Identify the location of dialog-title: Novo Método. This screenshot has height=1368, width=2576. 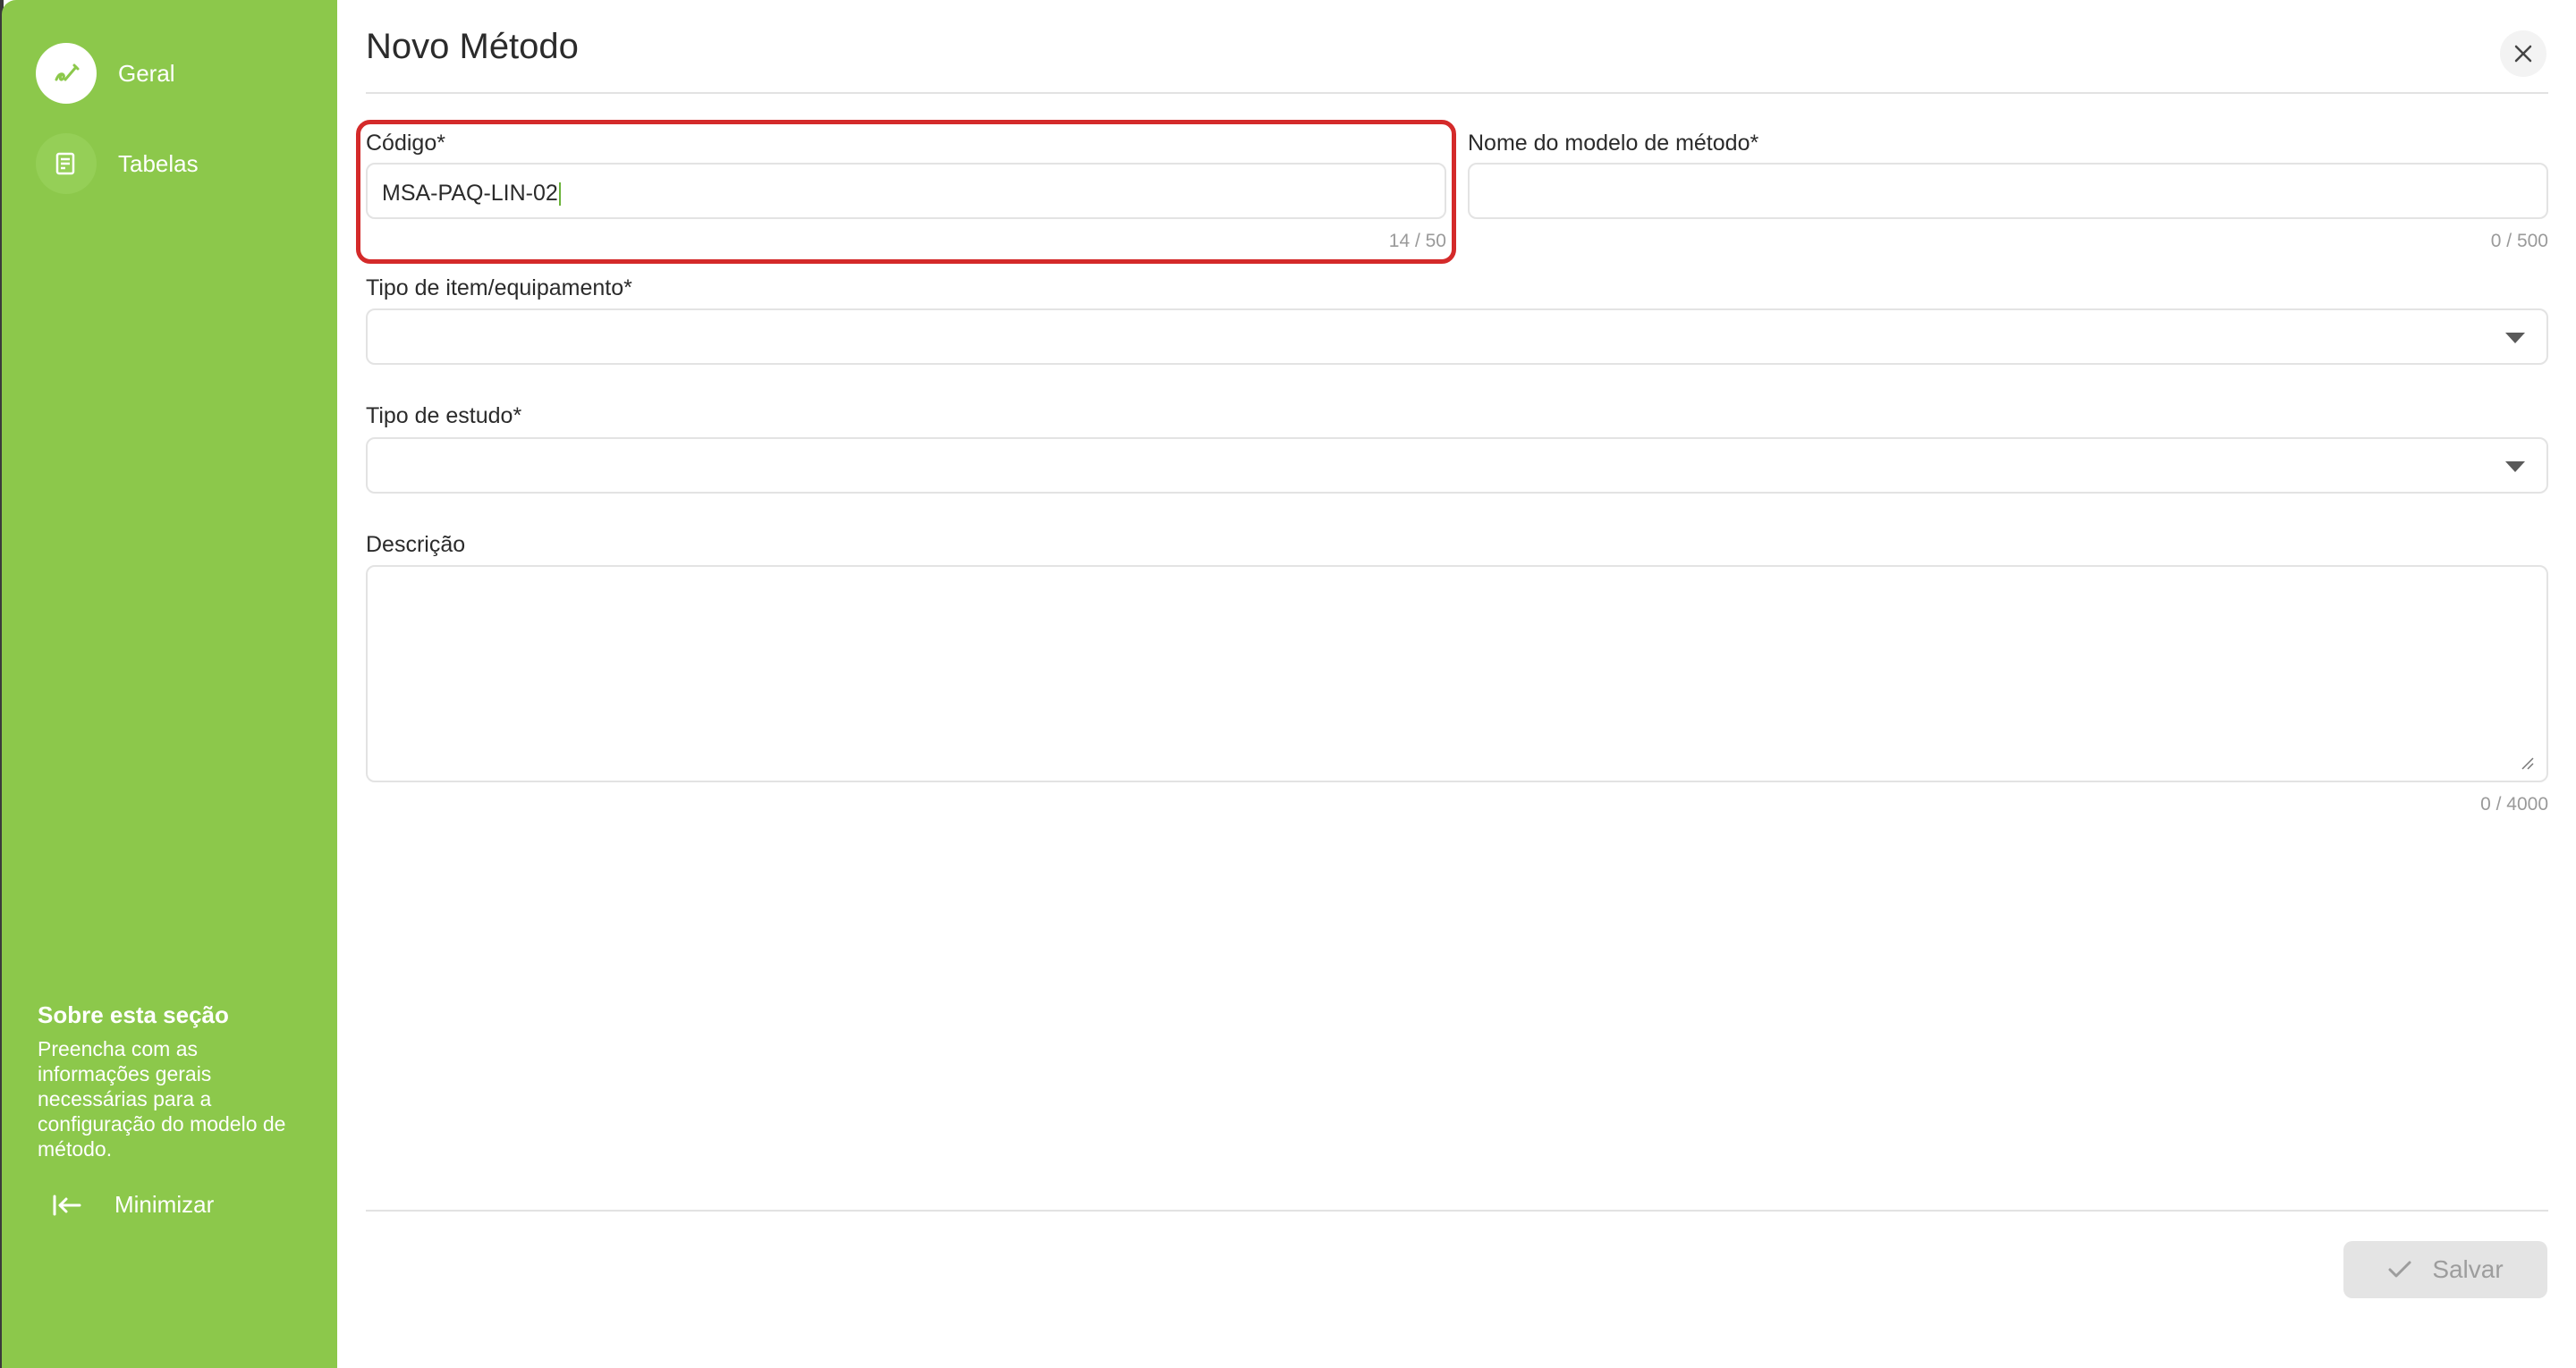
(472, 47).